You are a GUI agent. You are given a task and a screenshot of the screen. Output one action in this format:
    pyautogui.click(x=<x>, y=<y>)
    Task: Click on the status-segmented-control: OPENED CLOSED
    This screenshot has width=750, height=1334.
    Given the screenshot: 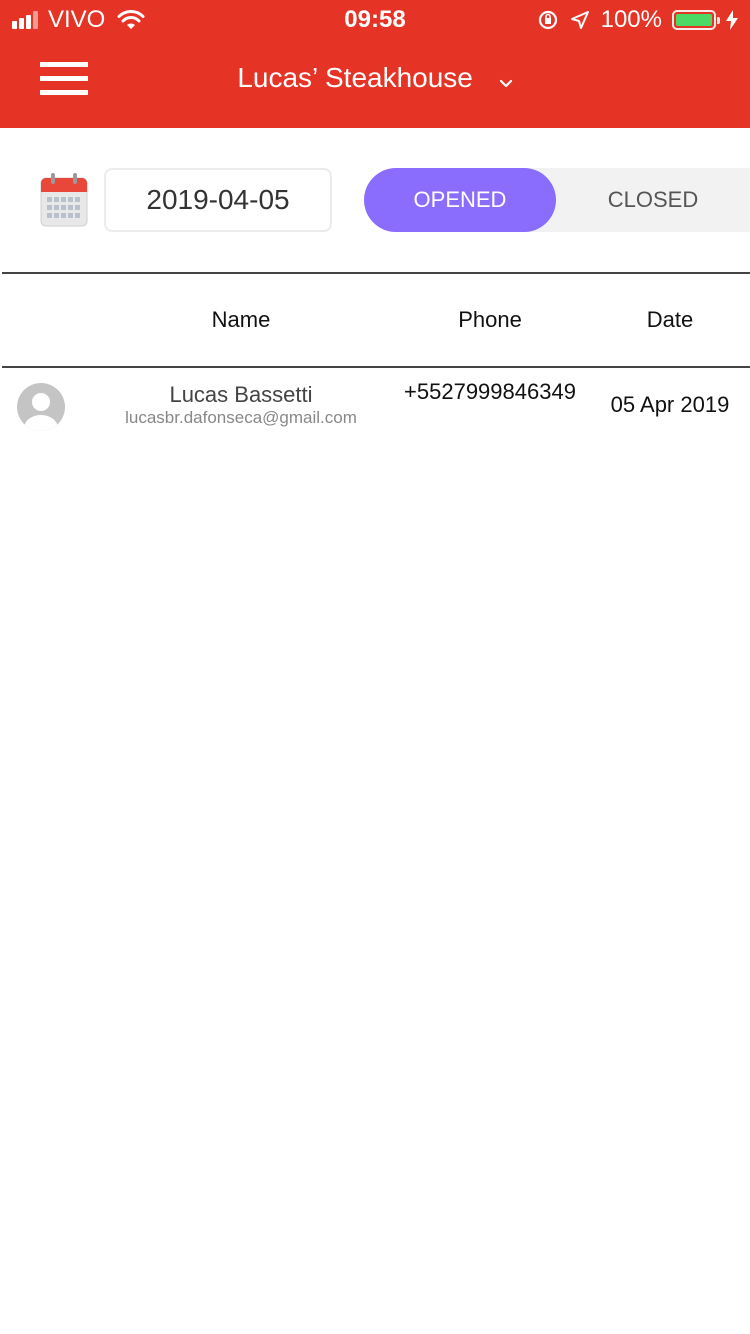 What is the action you would take?
    pyautogui.click(x=557, y=200)
    